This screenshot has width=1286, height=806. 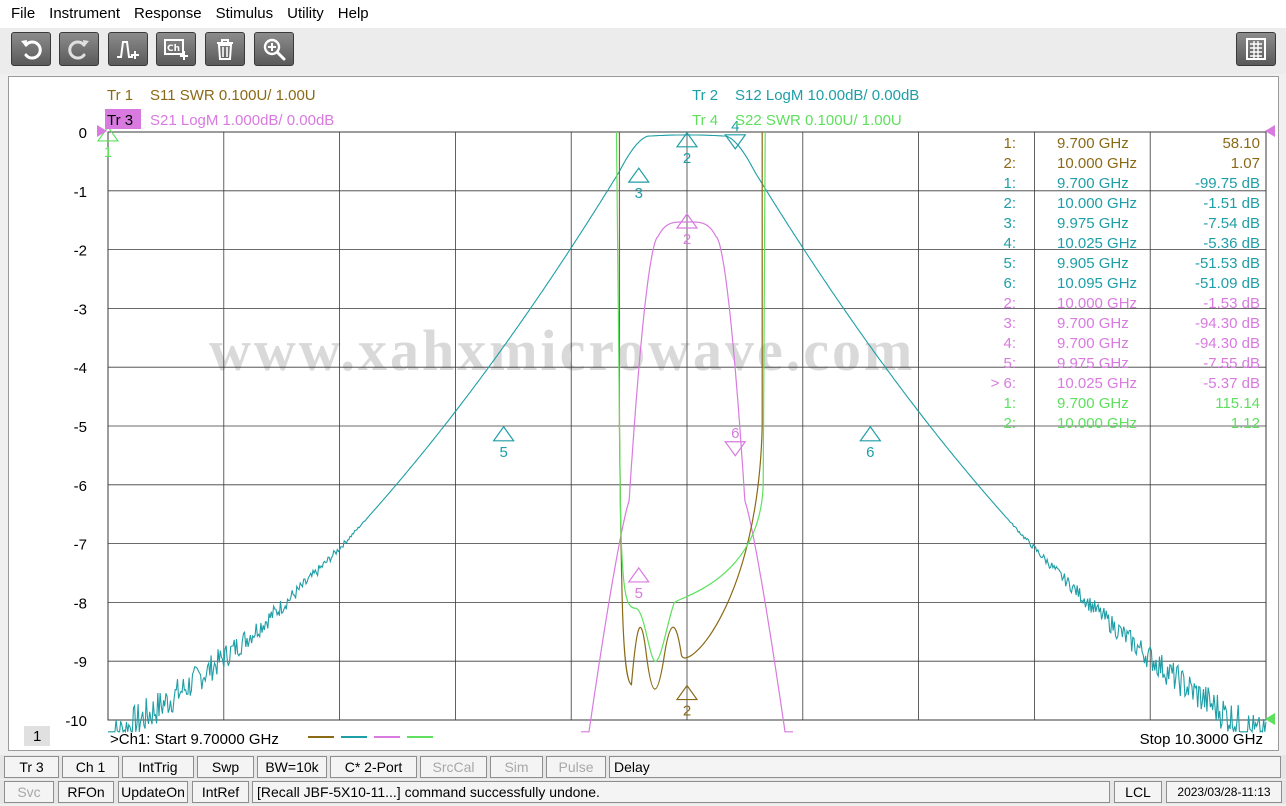 What do you see at coordinates (1237, 403) in the screenshot?
I see `marker-readout-value: 115.14` at bounding box center [1237, 403].